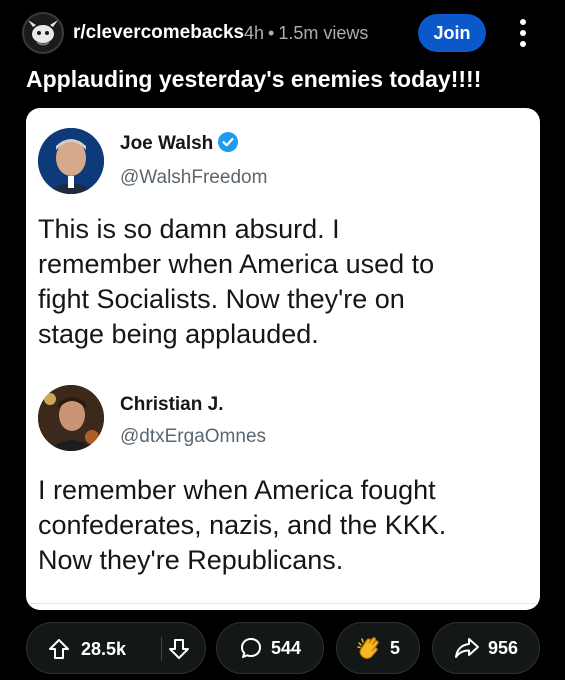  What do you see at coordinates (466, 648) in the screenshot?
I see `share-arrow-icon` at bounding box center [466, 648].